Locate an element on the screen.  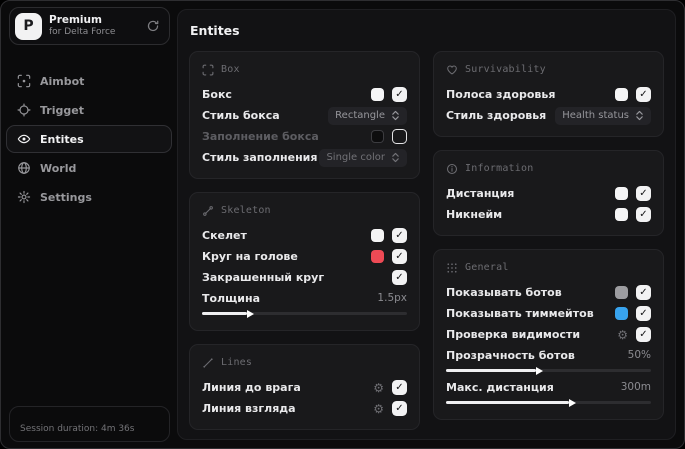
setting-row-health-bar: Полоса здоровья ✓ is located at coordinates (548, 94).